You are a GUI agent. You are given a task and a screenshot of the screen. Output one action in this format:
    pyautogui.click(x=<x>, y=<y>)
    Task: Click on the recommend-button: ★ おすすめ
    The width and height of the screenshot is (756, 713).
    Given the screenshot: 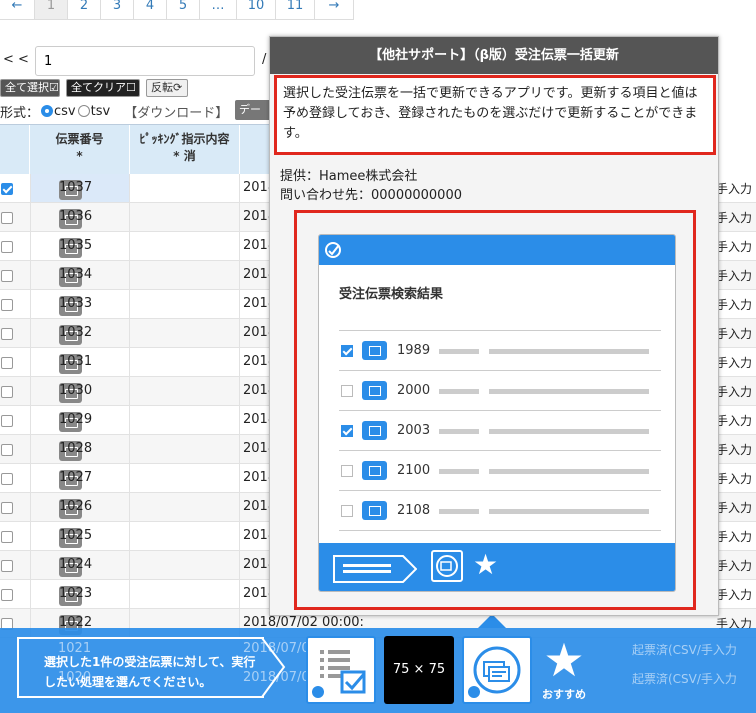 What is the action you would take?
    pyautogui.click(x=564, y=668)
    